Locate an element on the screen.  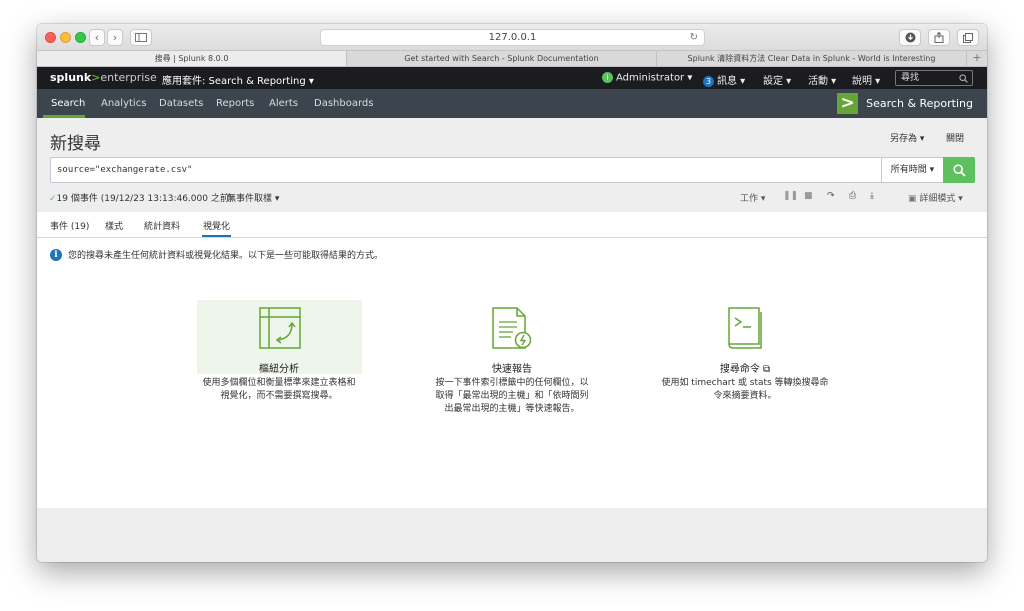
browser-titlebar: ‹ › 127.0.0.1 ↻ is located at coordinates (512, 37).